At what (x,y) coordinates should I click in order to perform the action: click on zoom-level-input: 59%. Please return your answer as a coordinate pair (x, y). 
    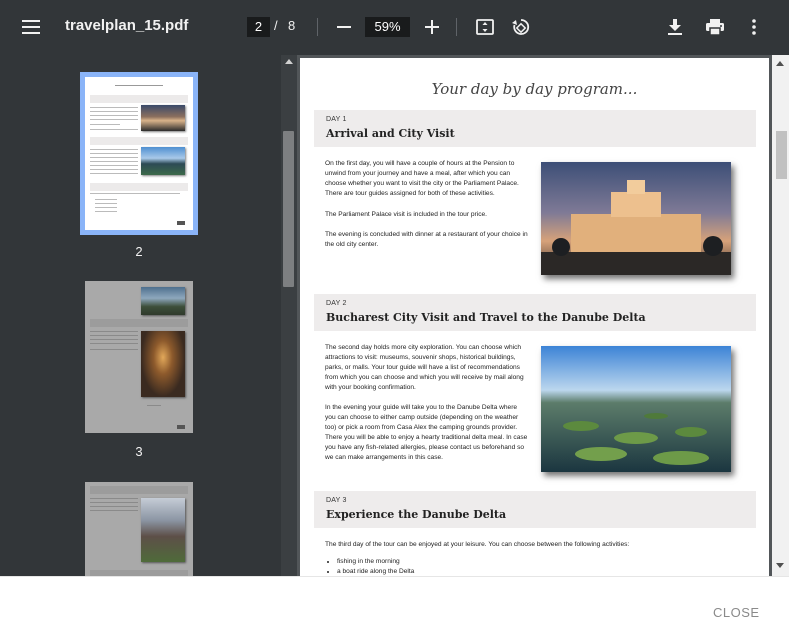
    Looking at the image, I should click on (387, 27).